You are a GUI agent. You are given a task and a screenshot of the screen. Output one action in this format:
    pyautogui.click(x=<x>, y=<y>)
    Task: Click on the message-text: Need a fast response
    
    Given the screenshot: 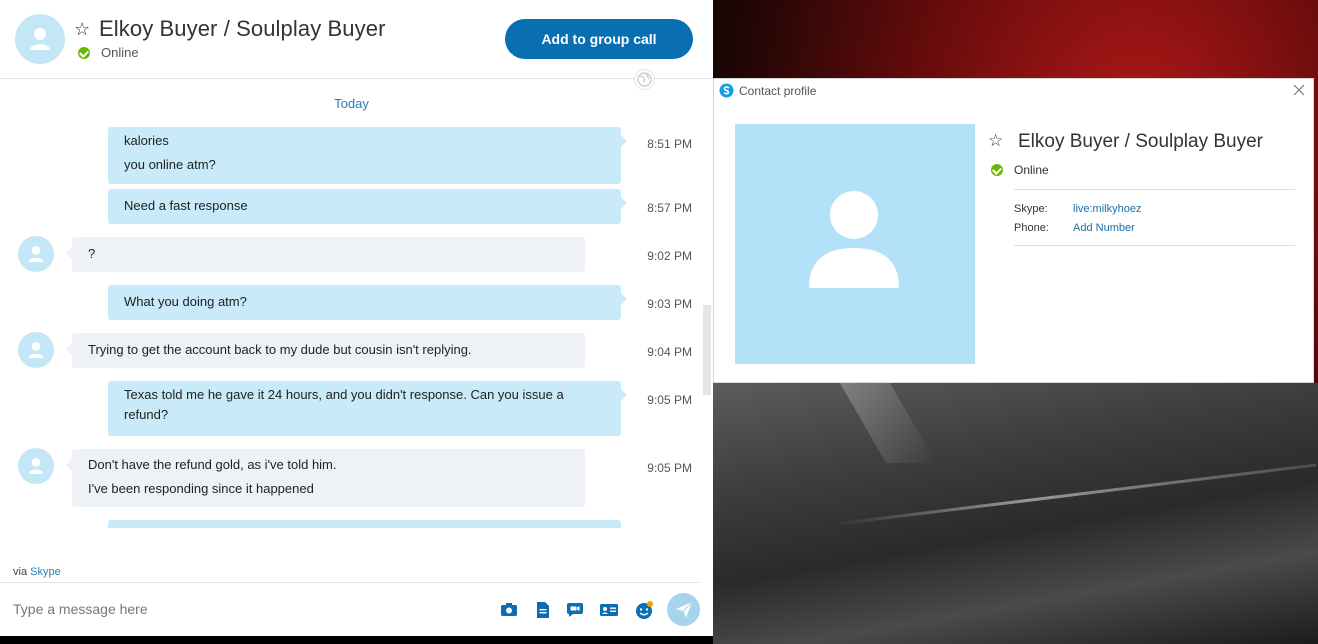 What is the action you would take?
    pyautogui.click(x=186, y=205)
    